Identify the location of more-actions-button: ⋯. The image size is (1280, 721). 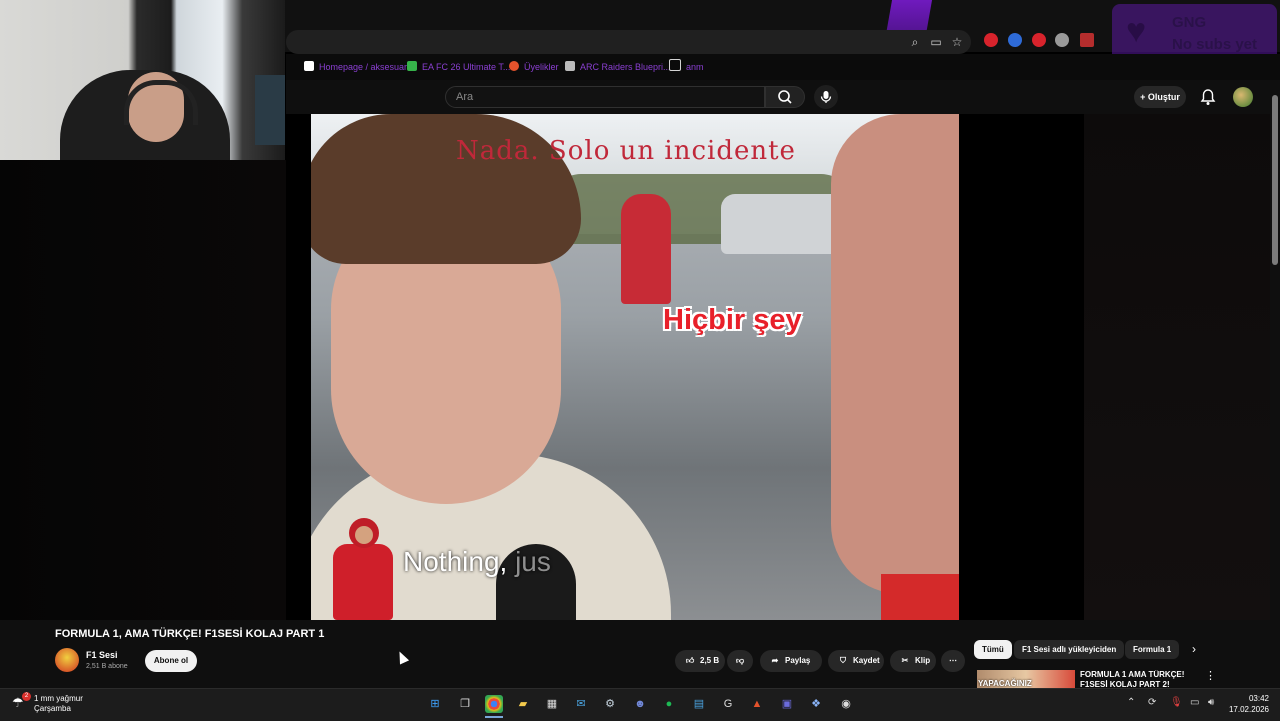
(953, 661).